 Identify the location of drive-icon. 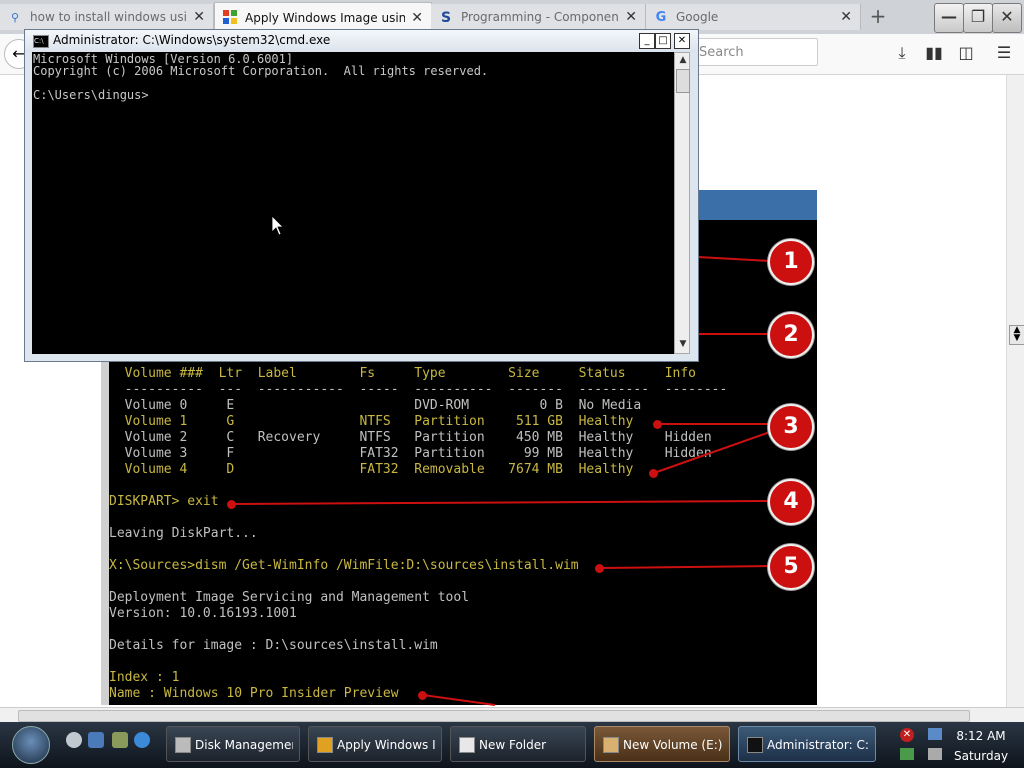
(611, 745).